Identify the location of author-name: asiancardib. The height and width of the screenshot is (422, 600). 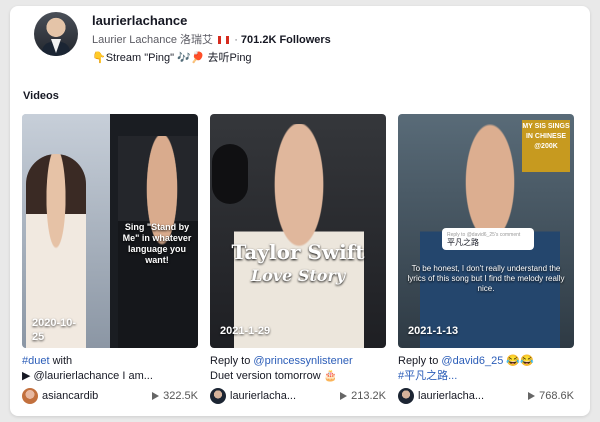
(97, 396).